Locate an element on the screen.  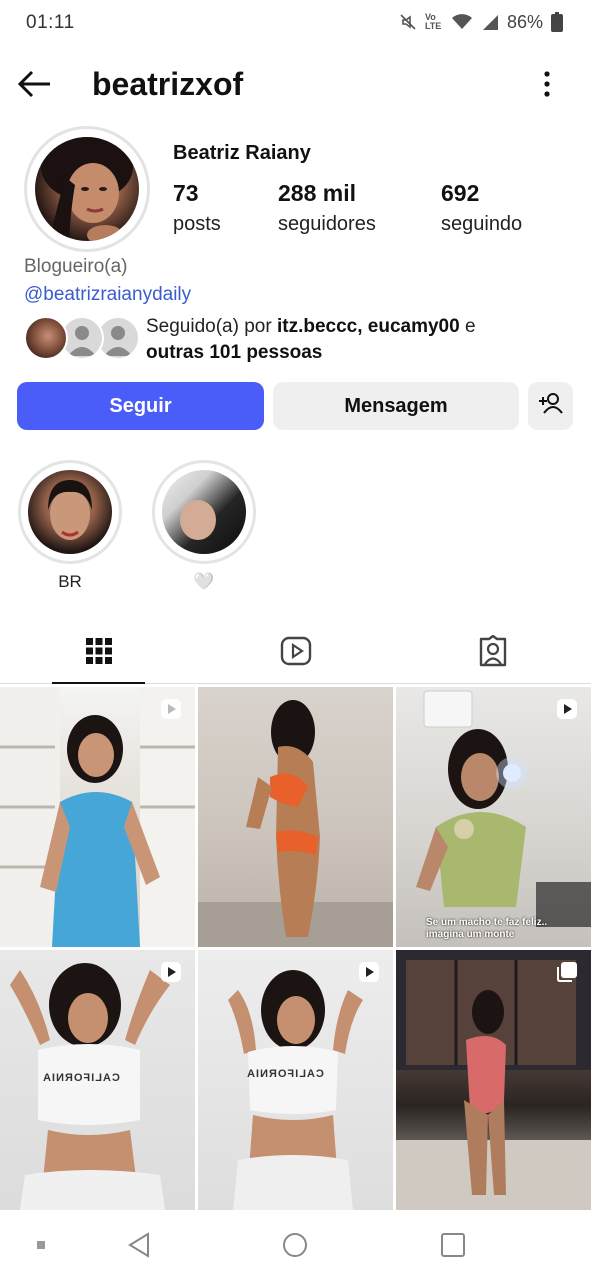
tab-reels is located at coordinates (295, 653).